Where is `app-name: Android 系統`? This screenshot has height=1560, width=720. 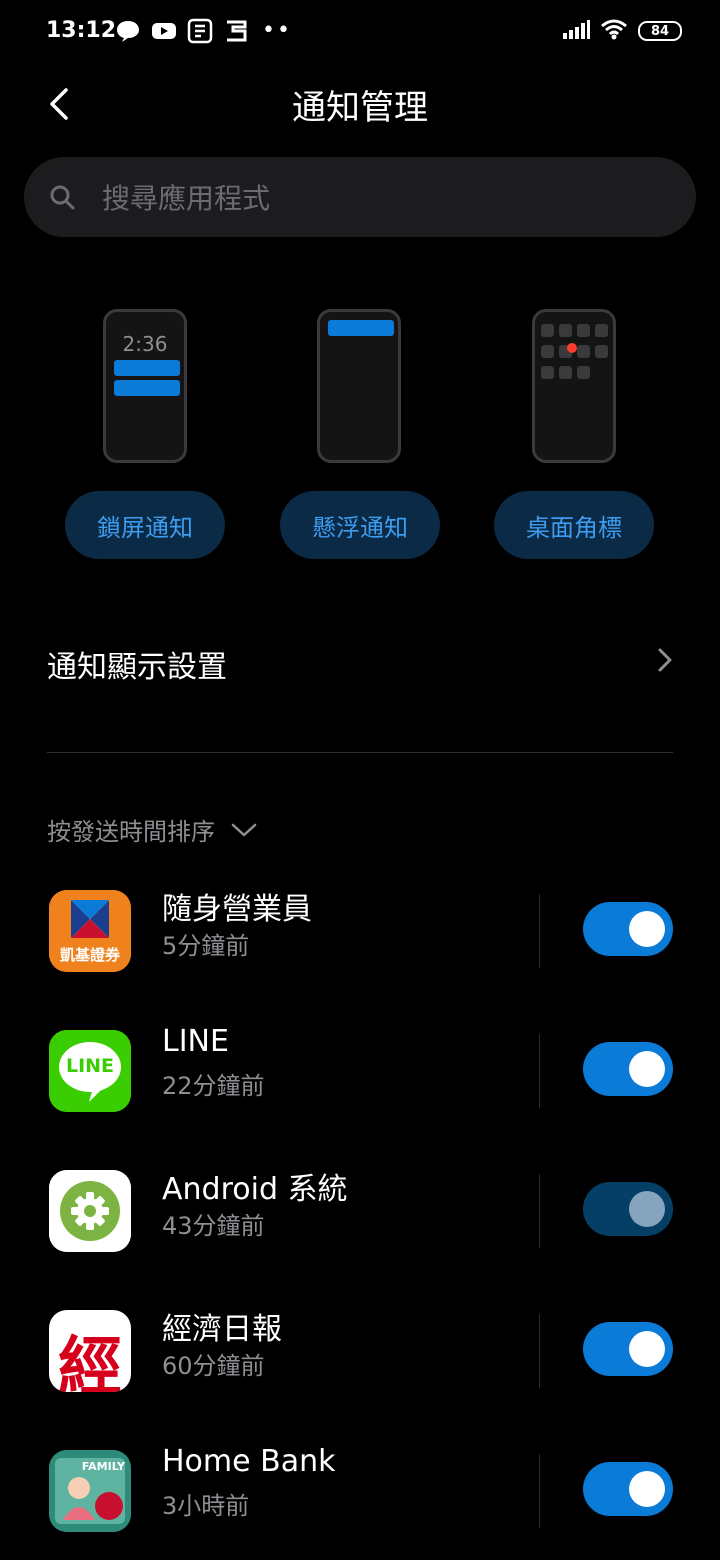 app-name: Android 系統 is located at coordinates (255, 1189).